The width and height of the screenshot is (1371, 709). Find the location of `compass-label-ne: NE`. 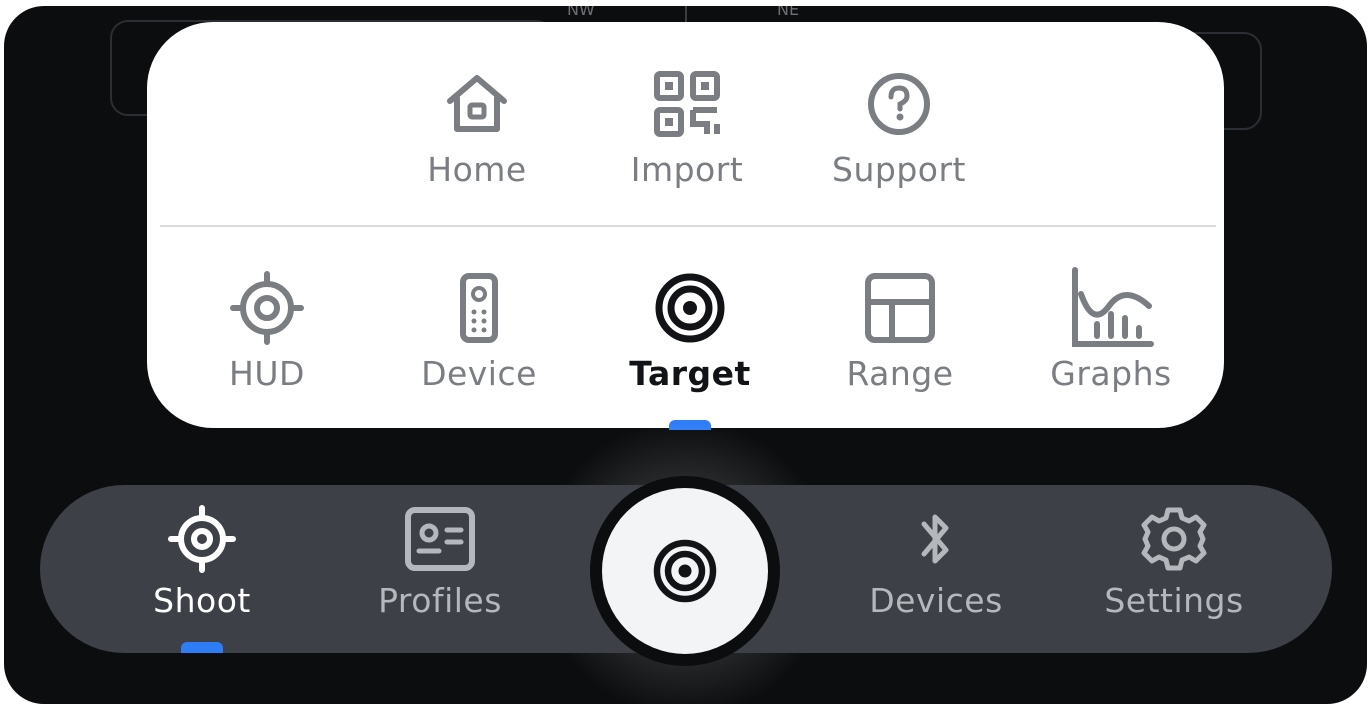

compass-label-ne: NE is located at coordinates (788, 12).